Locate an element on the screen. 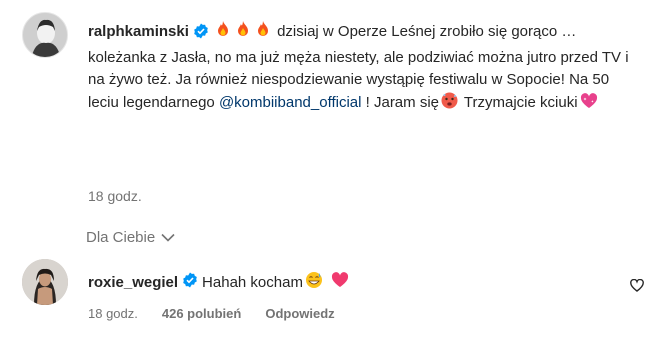 Image resolution: width=664 pixels, height=343 pixels. mention-link: @kombiiband_official is located at coordinates (290, 102).